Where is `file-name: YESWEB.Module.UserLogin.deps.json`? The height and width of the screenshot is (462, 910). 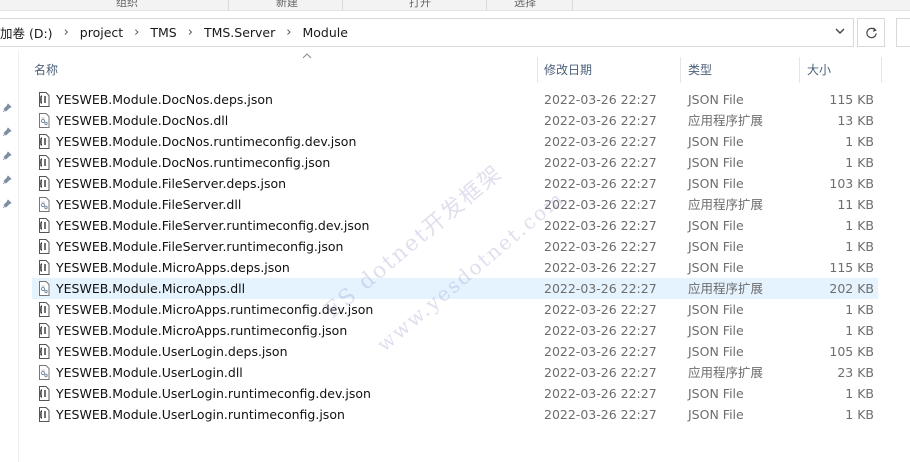
file-name: YESWEB.Module.UserLogin.deps.json is located at coordinates (172, 351).